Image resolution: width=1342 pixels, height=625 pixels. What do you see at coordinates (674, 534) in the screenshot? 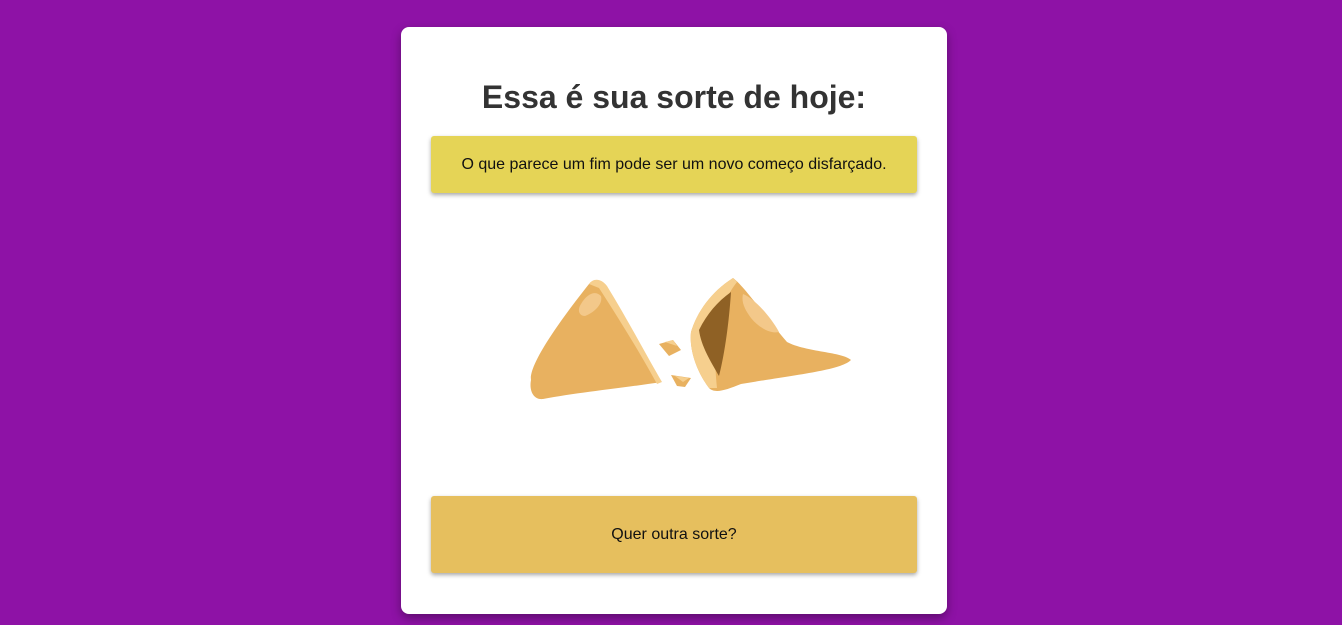
I see `new-fortune-button: Quer outra sorte?` at bounding box center [674, 534].